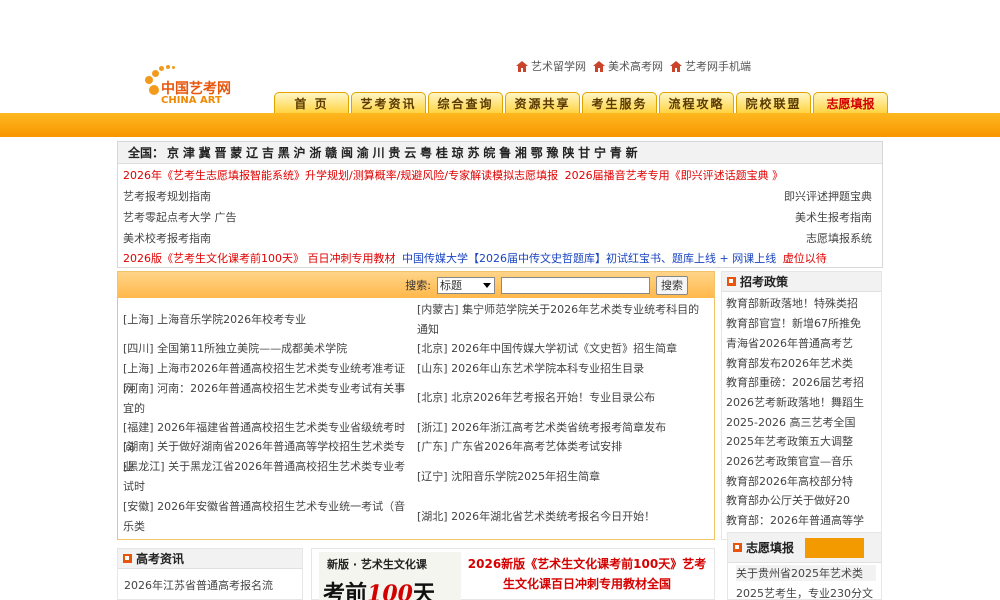 The height and width of the screenshot is (600, 1000). What do you see at coordinates (173, 153) in the screenshot?
I see `province-link: 京` at bounding box center [173, 153].